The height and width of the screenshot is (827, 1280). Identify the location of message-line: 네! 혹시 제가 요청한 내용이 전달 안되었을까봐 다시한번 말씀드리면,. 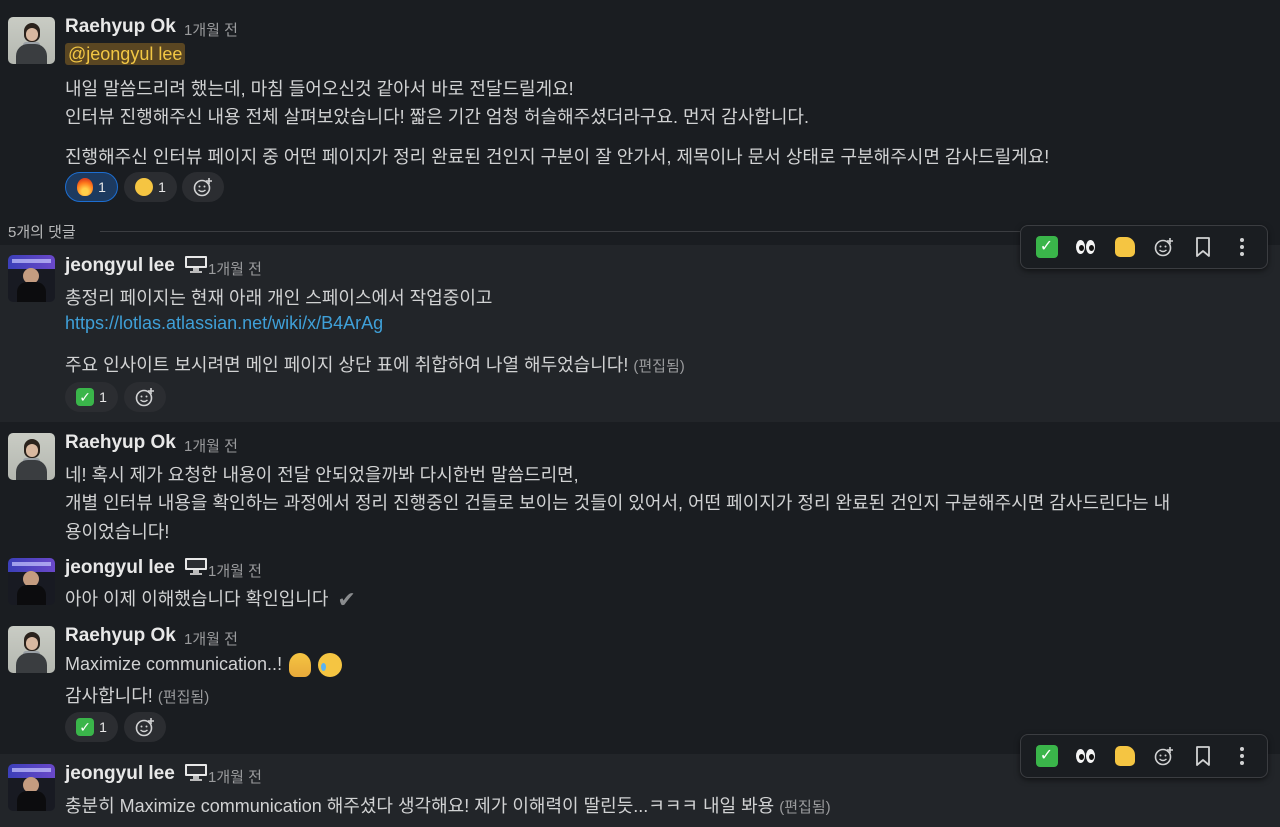
(322, 475).